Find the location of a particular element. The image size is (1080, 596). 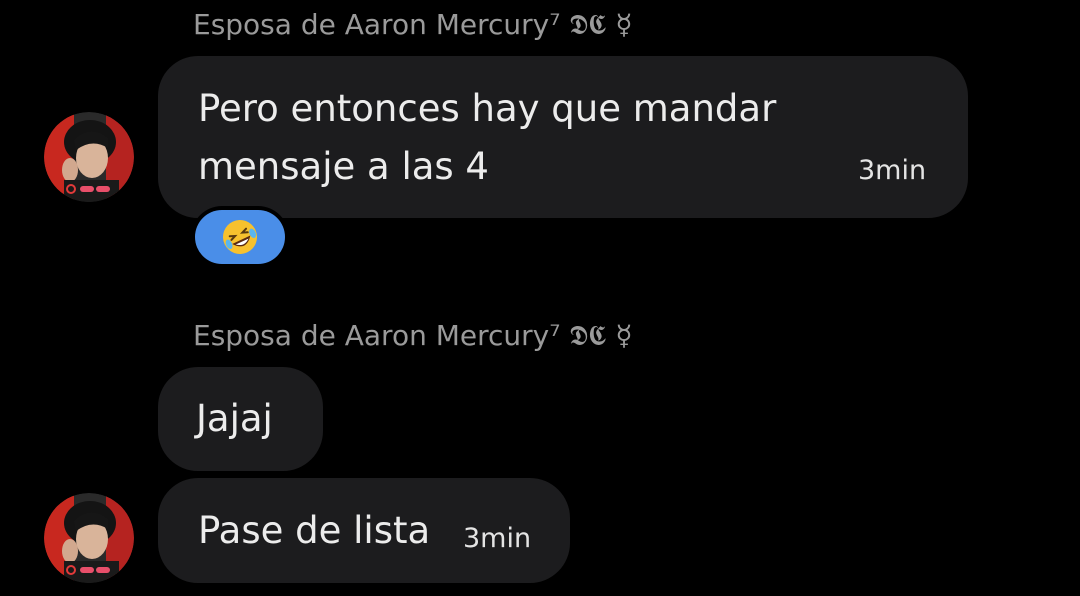

message-bubble: Jajaj is located at coordinates (240, 419).